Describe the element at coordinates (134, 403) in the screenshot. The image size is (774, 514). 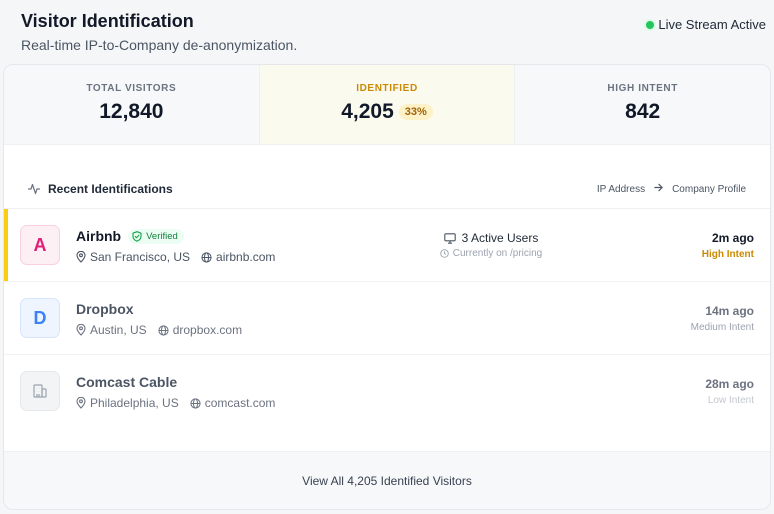
I see `company-location: Philadelphia, US` at that location.